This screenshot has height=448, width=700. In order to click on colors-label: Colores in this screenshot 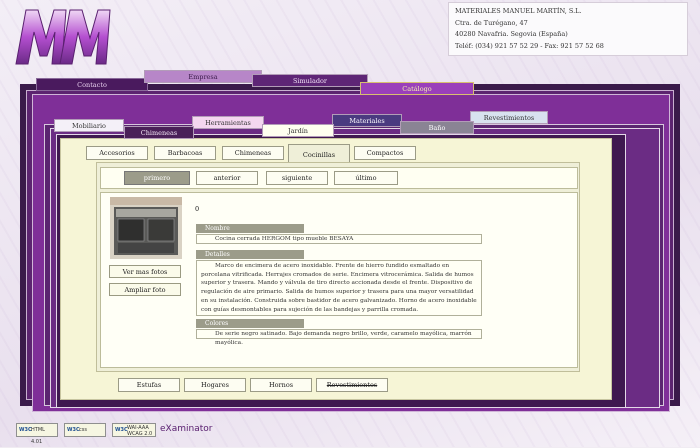, I will do `click(250, 323)`.